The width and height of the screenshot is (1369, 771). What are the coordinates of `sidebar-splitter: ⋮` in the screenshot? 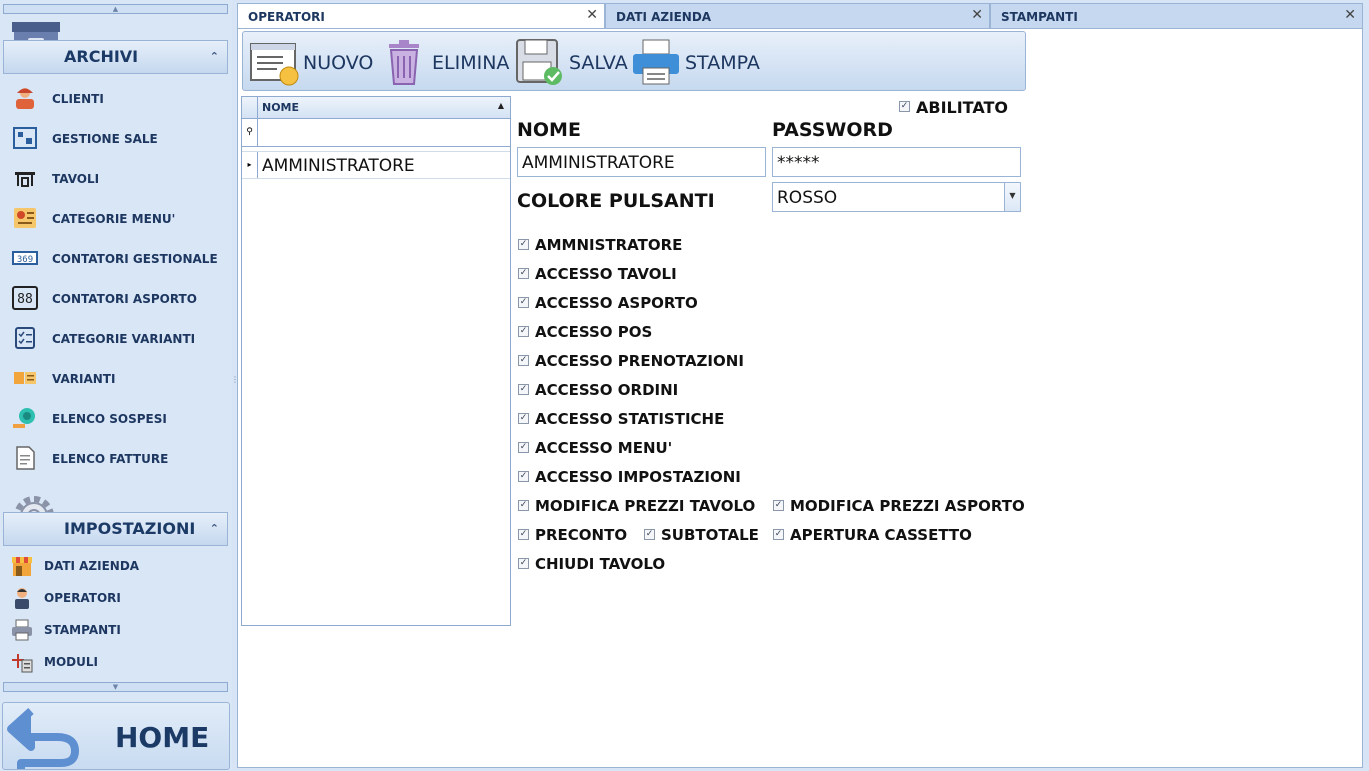 It's located at (235, 385).